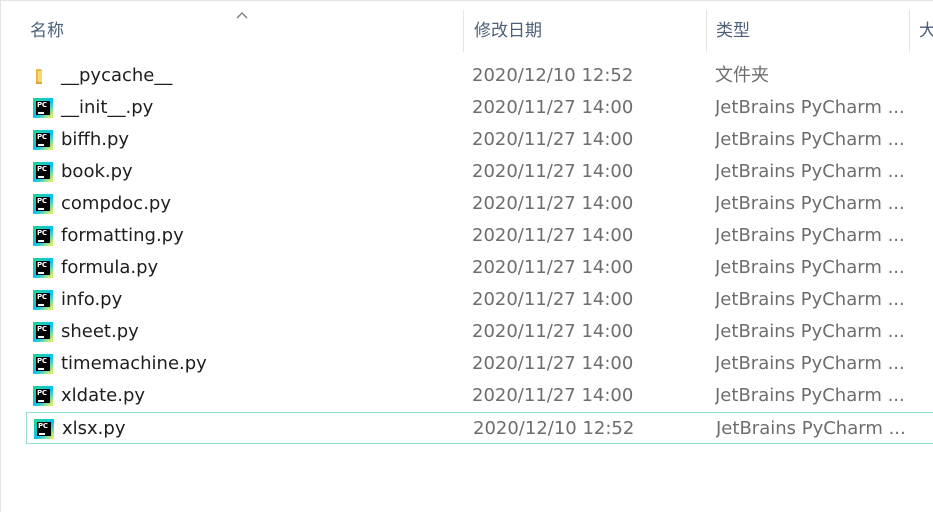 The image size is (933, 512). What do you see at coordinates (807, 31) in the screenshot?
I see `column-header-type: 类型` at bounding box center [807, 31].